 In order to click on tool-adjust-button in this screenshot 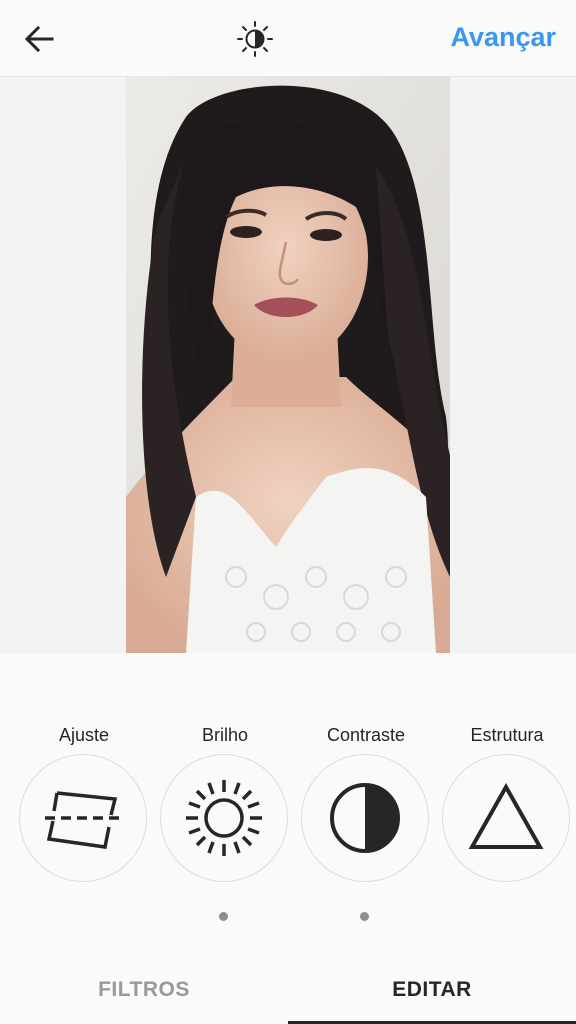, I will do `click(83, 818)`.